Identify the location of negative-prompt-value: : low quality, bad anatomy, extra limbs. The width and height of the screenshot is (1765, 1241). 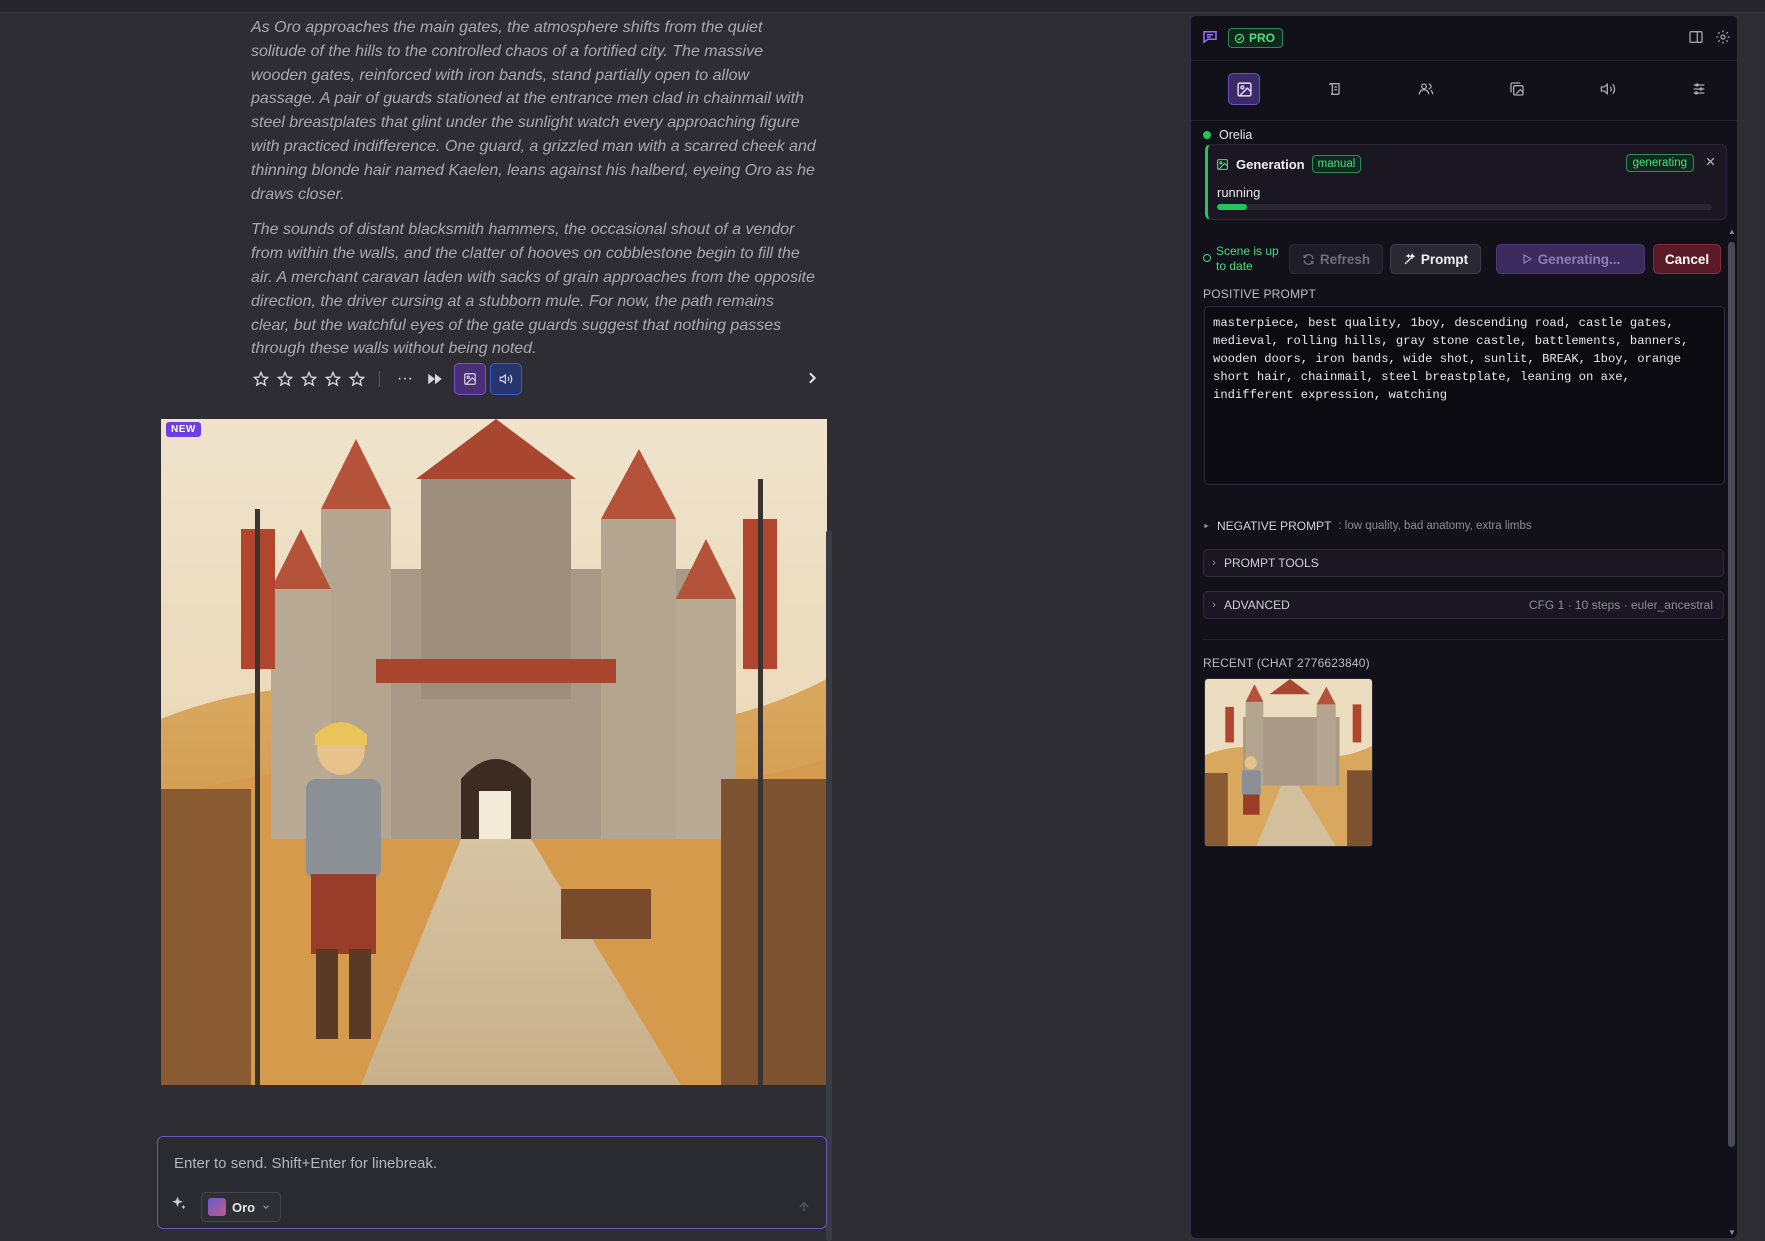
(1435, 526).